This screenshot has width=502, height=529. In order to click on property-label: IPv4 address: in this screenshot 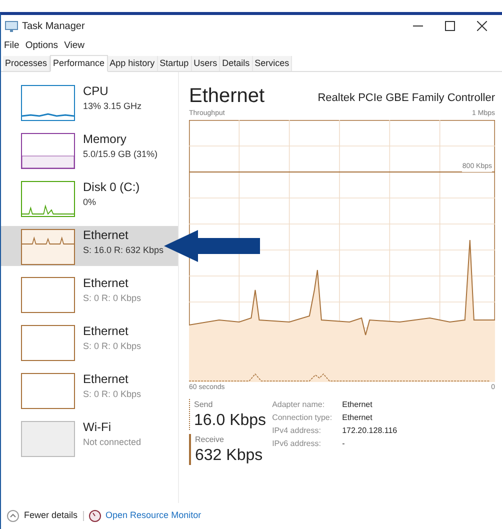, I will do `click(297, 431)`.